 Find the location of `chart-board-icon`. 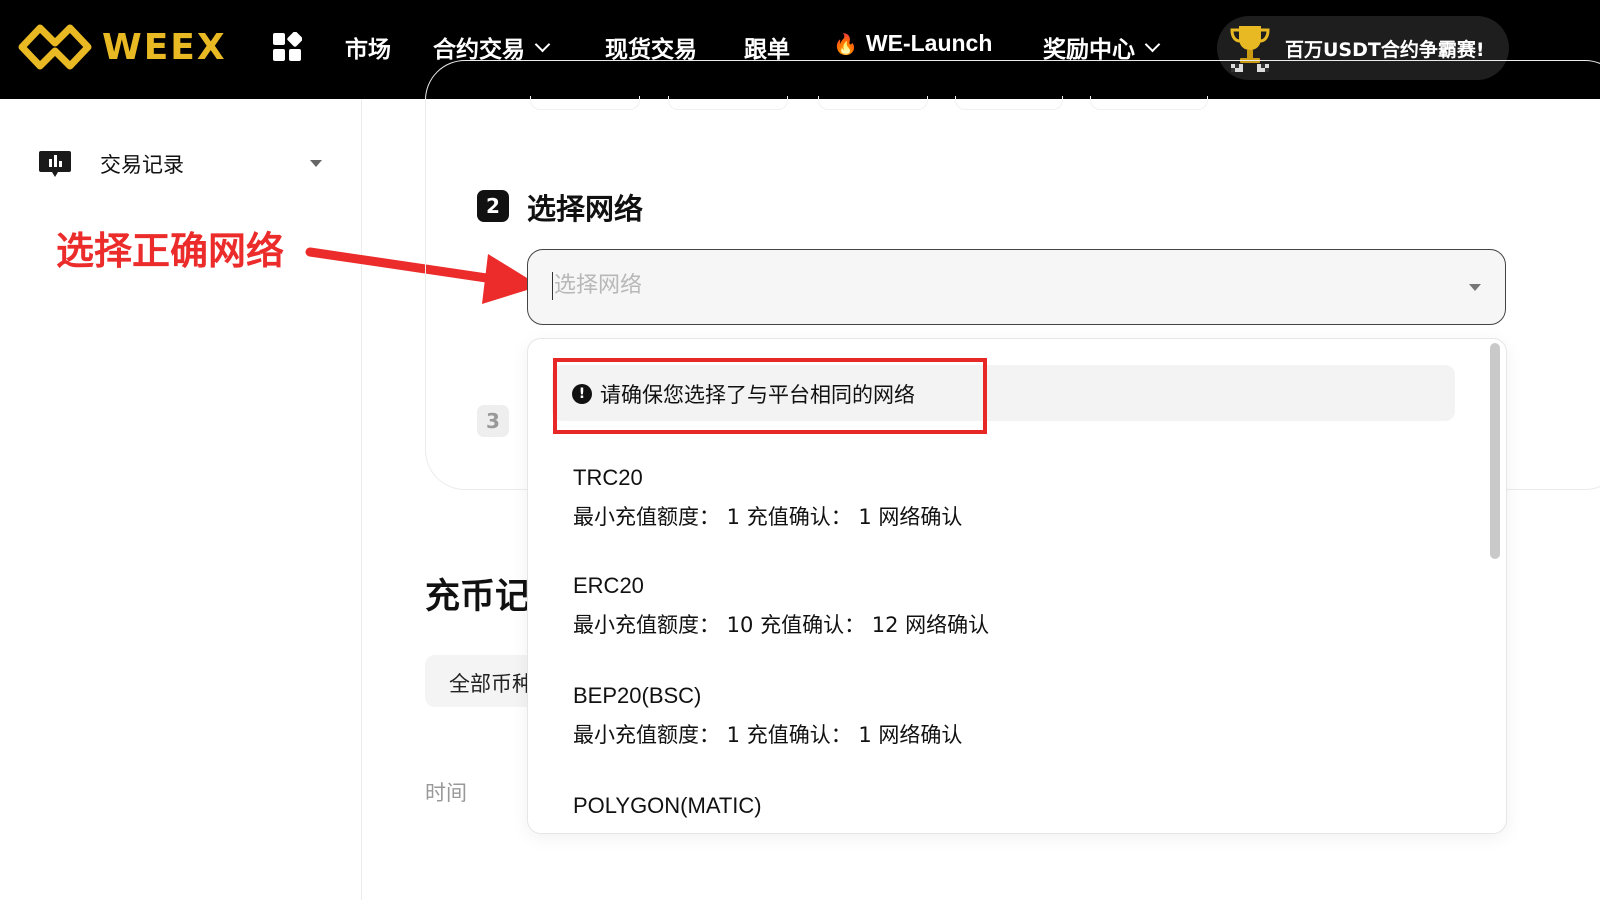

chart-board-icon is located at coordinates (55, 164).